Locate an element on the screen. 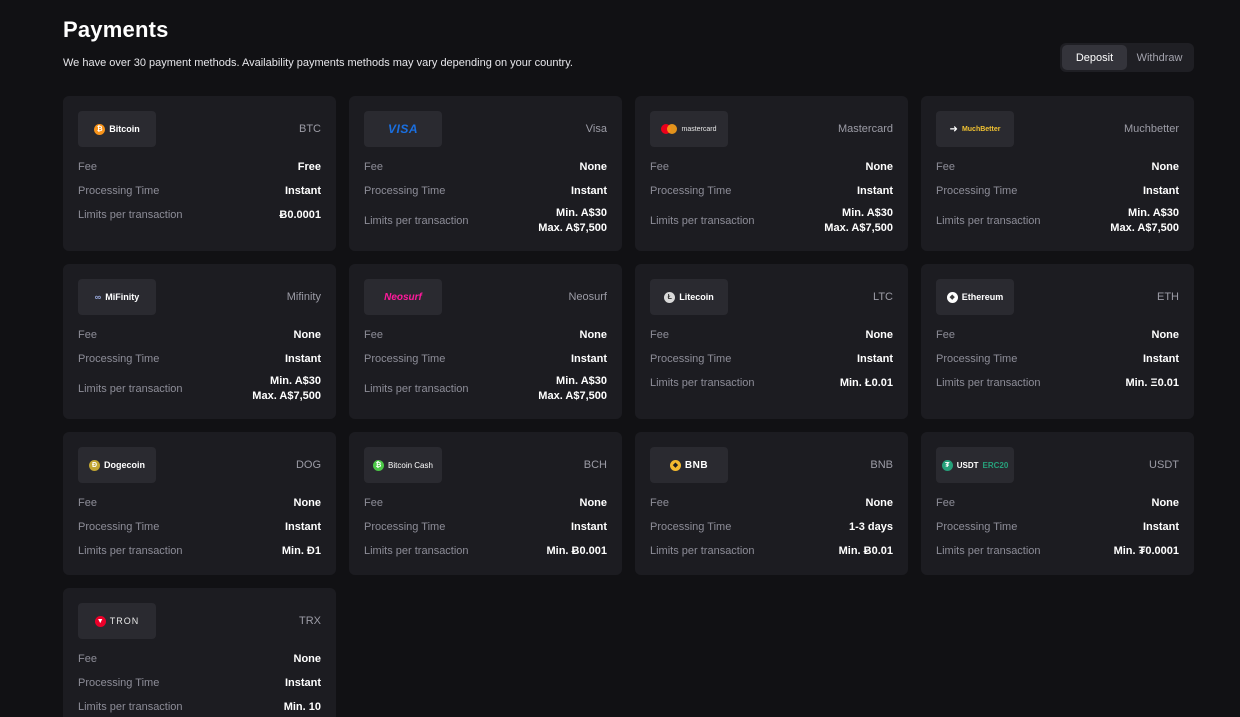 This screenshot has height=717, width=1240. logo-text: Ethereum is located at coordinates (982, 297).